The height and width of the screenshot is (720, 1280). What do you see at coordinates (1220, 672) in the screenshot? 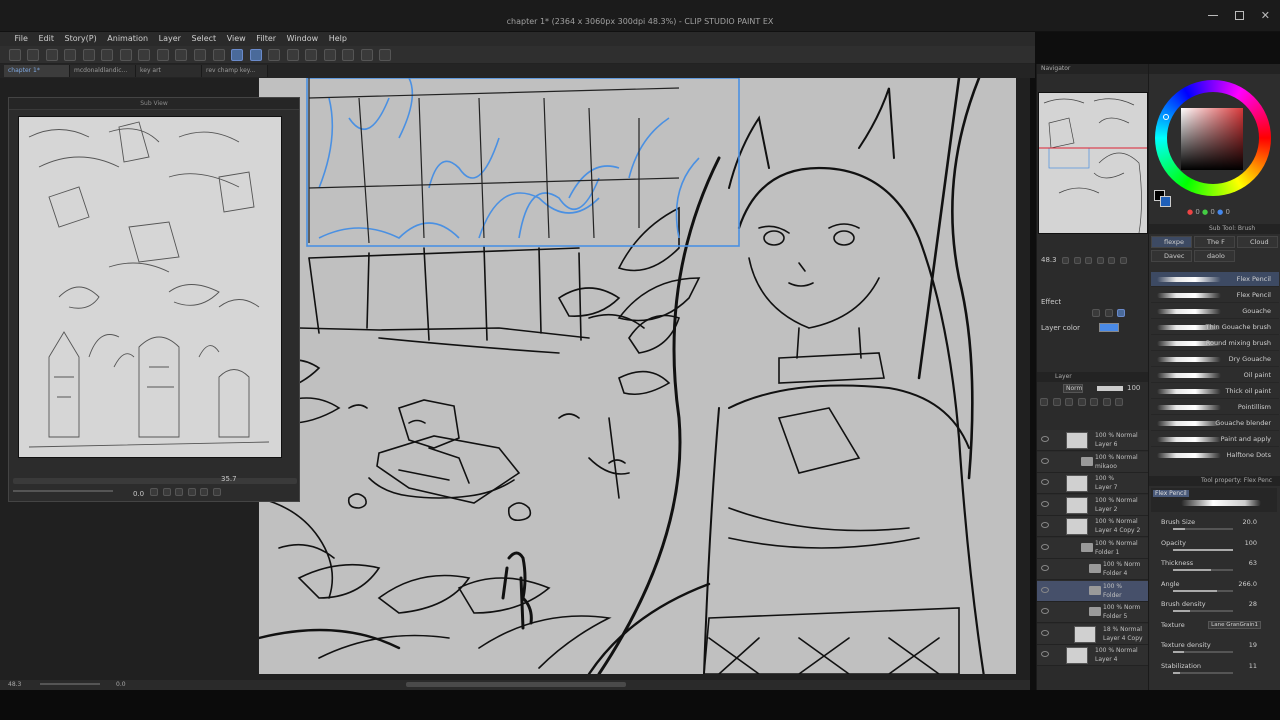
I see `tool-property-row: Stabilization 11` at bounding box center [1220, 672].